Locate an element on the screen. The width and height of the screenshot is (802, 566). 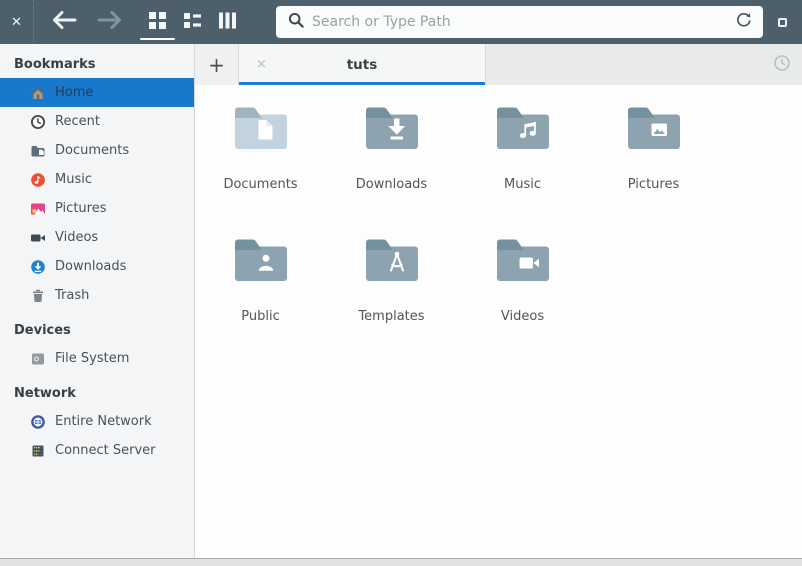
grid-view-icon is located at coordinates (157, 22).